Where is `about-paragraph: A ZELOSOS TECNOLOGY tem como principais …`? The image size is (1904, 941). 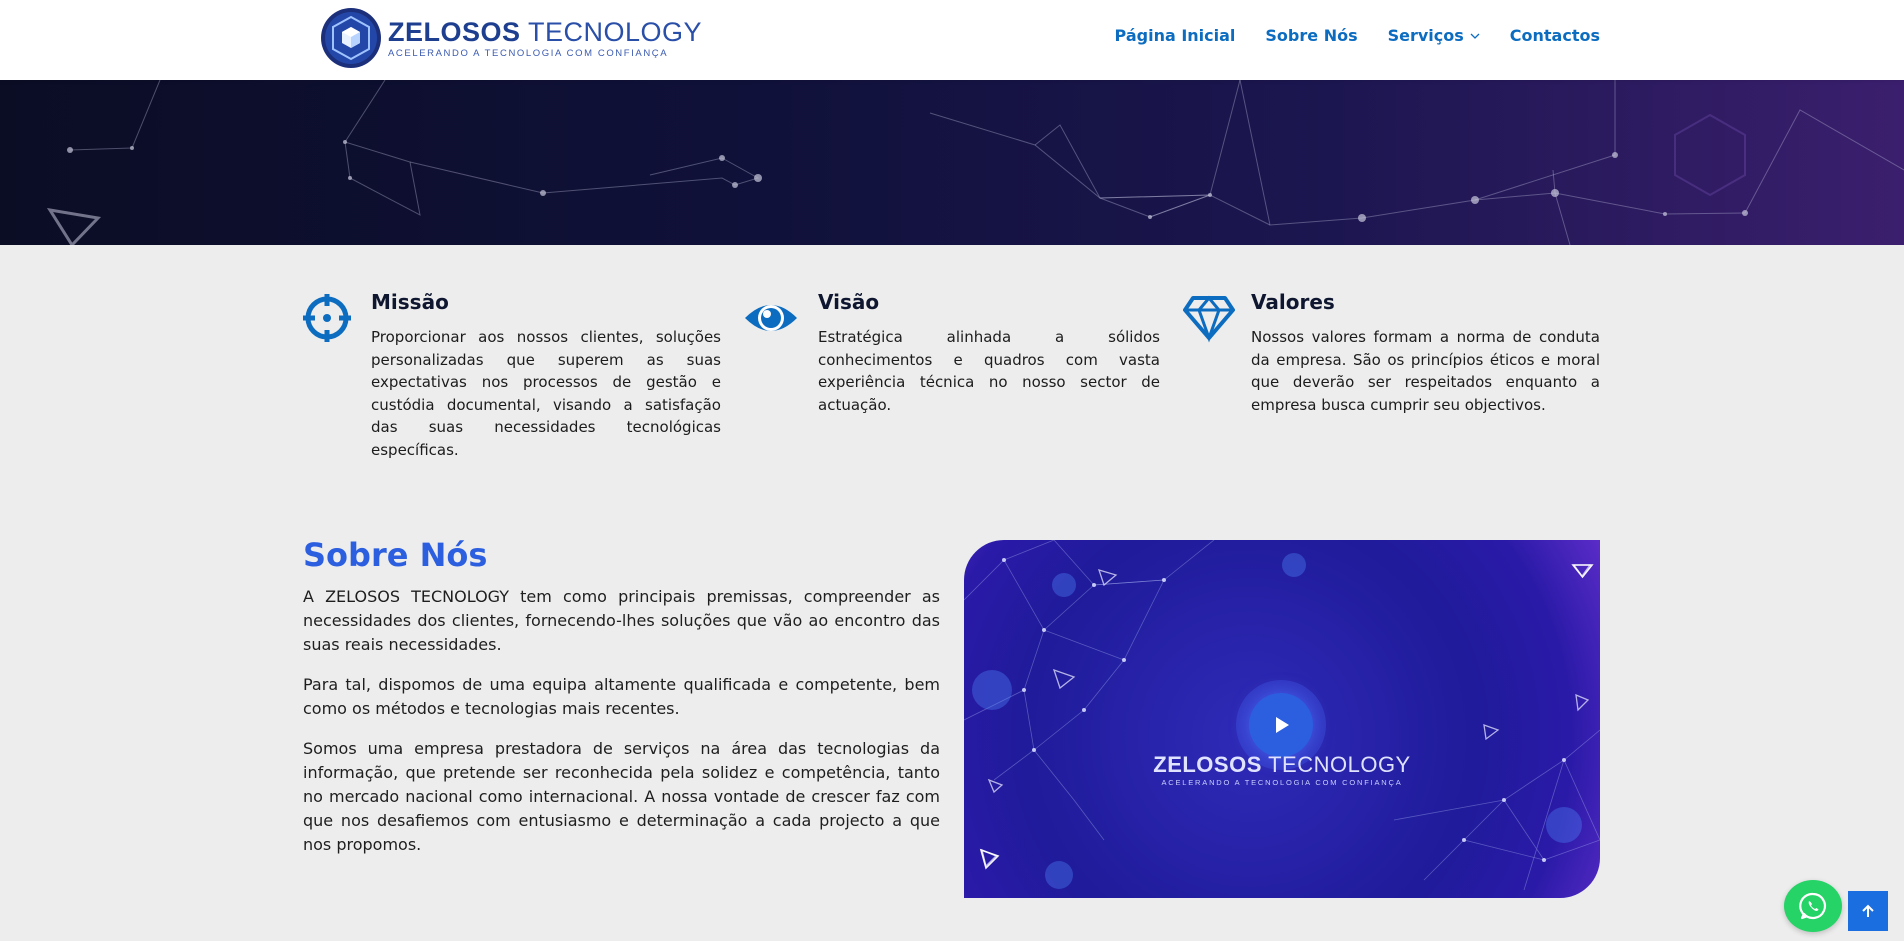 about-paragraph: A ZELOSOS TECNOLOGY tem como principais … is located at coordinates (621, 620).